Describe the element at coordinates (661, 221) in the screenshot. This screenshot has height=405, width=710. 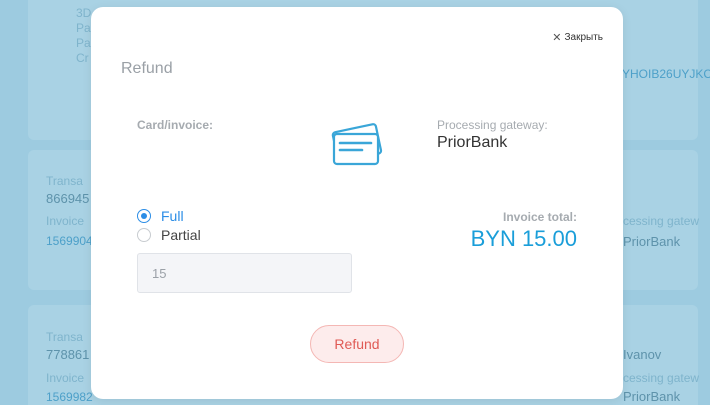
I see `bg-card2-right-label: cessing gatew` at that location.